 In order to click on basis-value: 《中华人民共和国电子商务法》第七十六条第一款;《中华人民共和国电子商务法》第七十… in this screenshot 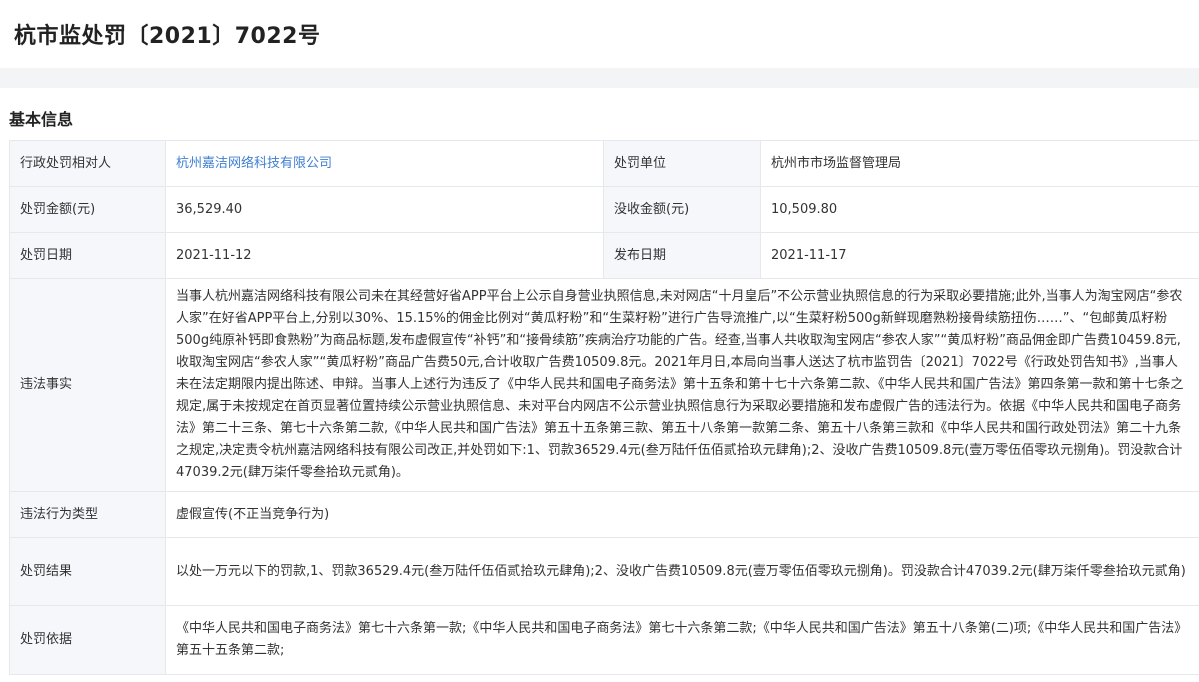, I will do `click(682, 640)`.